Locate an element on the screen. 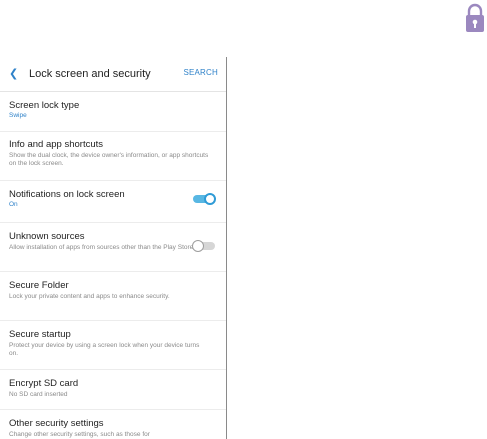  setting-title: Secure Folder is located at coordinates (39, 285).